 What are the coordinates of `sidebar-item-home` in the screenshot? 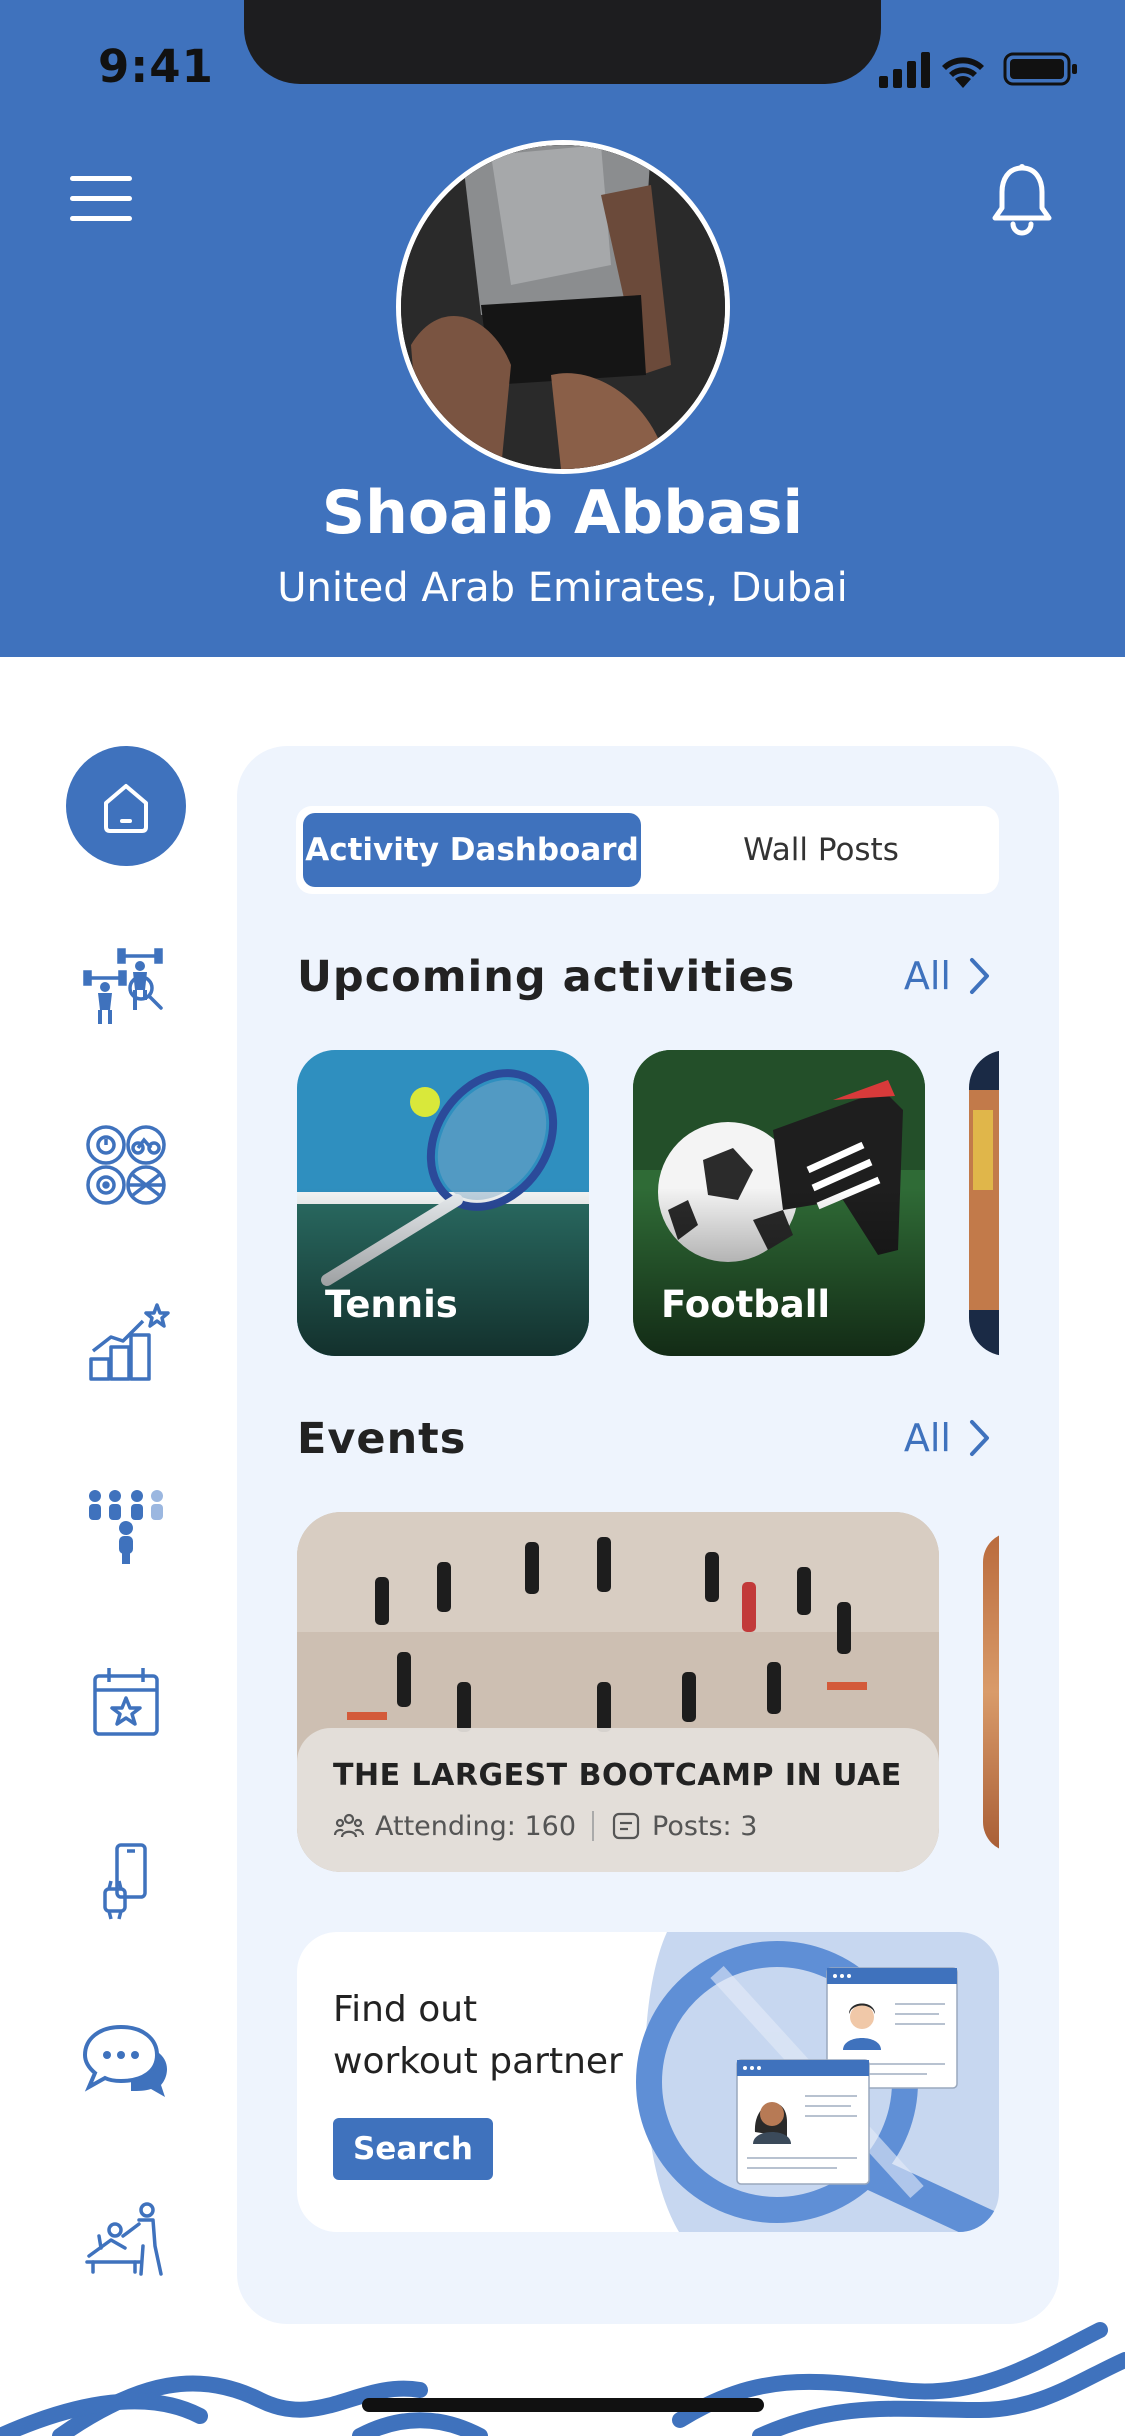 It's located at (126, 806).